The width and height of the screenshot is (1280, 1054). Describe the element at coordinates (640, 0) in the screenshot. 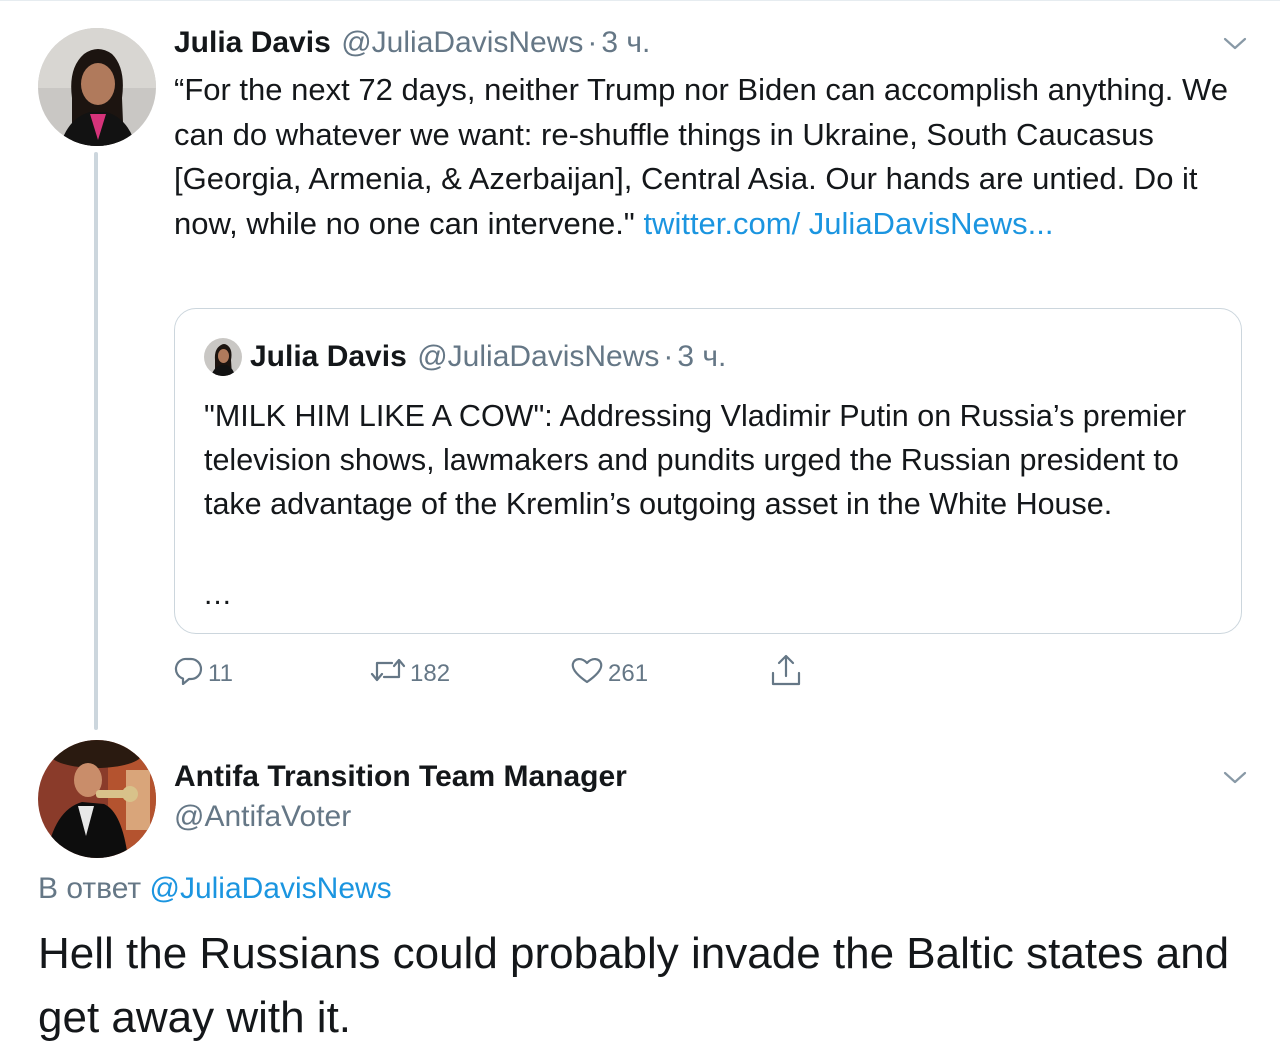

I see `top-divider` at that location.